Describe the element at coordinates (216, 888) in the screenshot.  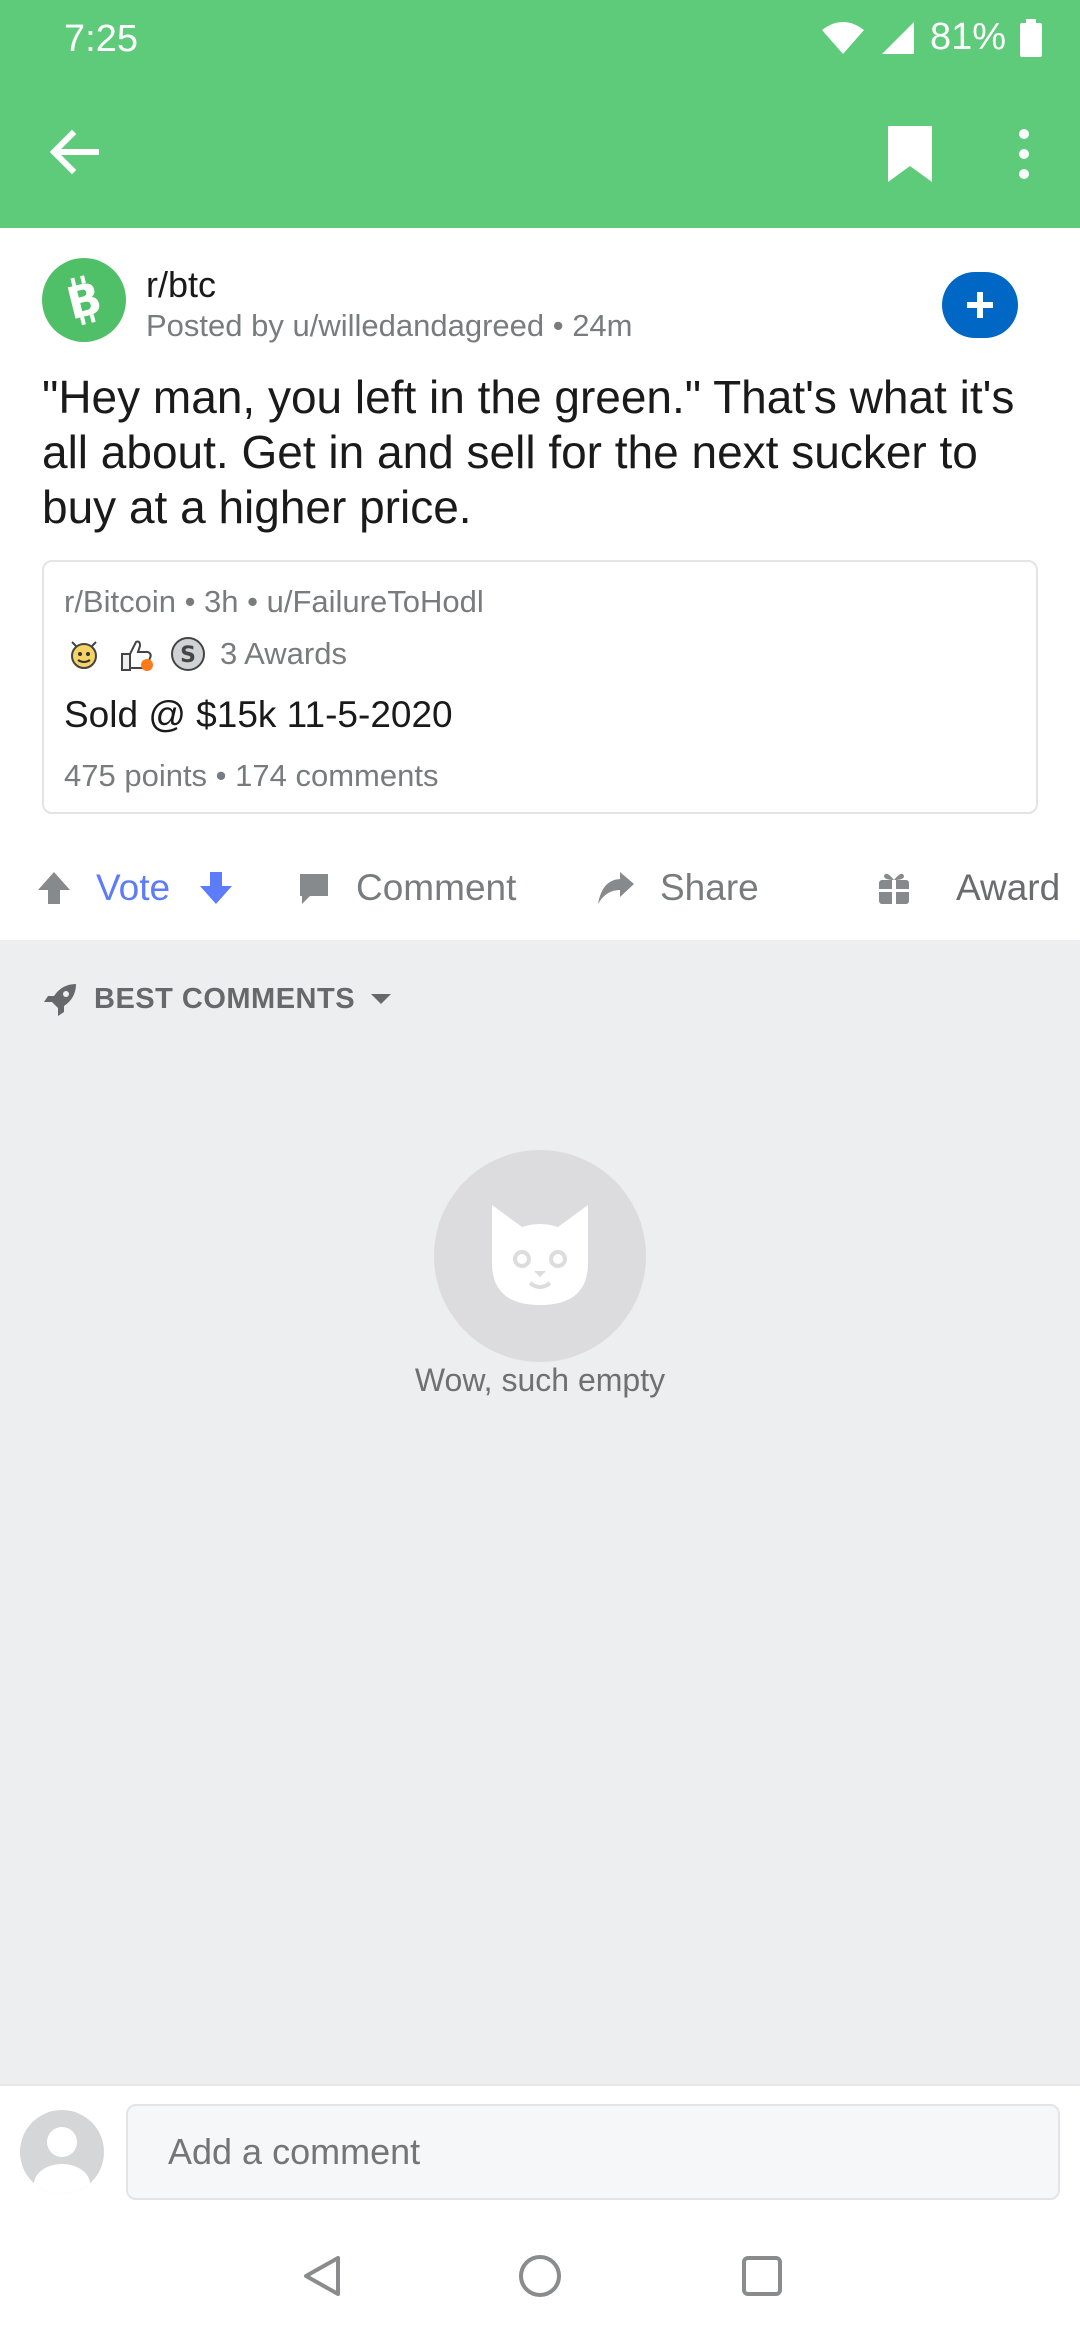
I see `downvote-icon` at that location.